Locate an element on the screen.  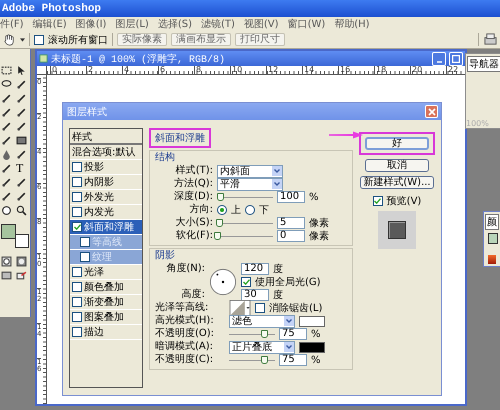
list-item: 渐变叠加 is located at coordinates (106, 302).